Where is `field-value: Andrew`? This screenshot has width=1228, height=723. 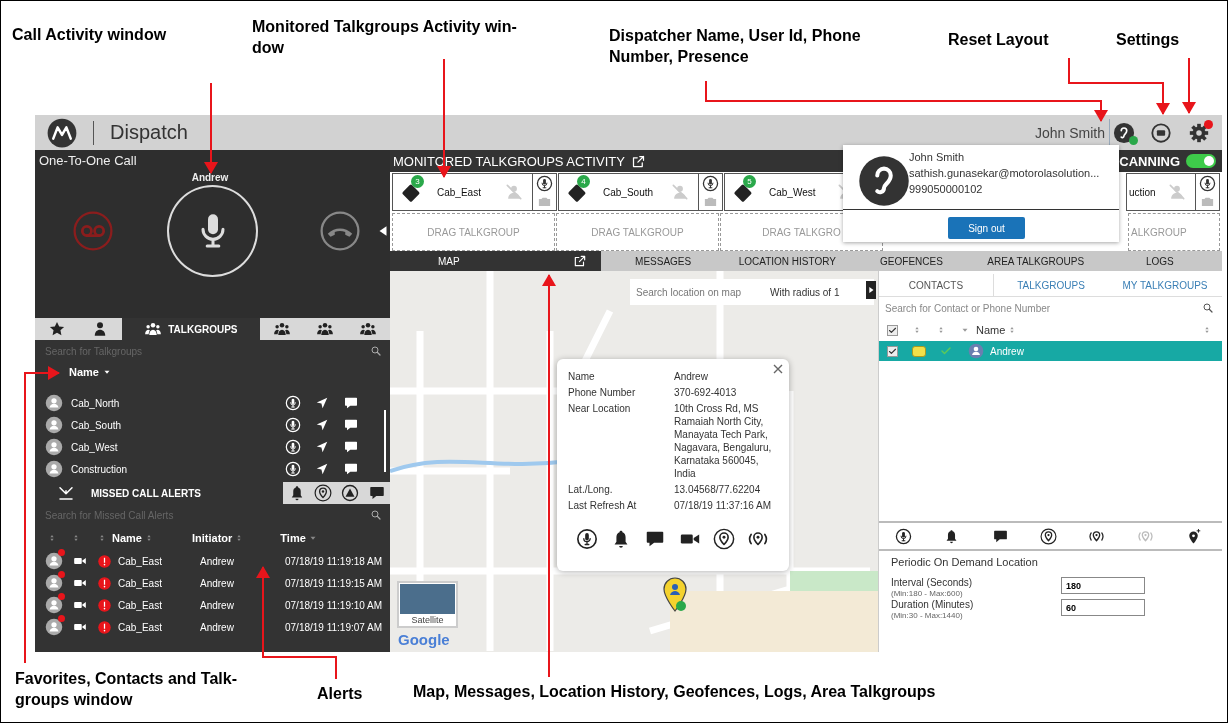
field-value: Andrew is located at coordinates (691, 376).